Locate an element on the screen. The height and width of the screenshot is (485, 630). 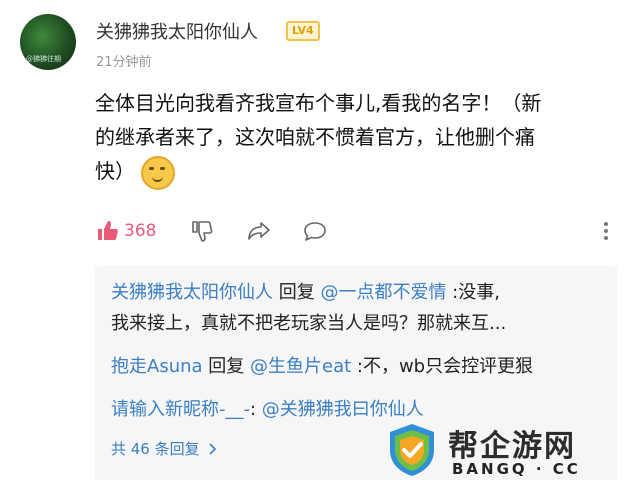
share-button is located at coordinates (259, 231).